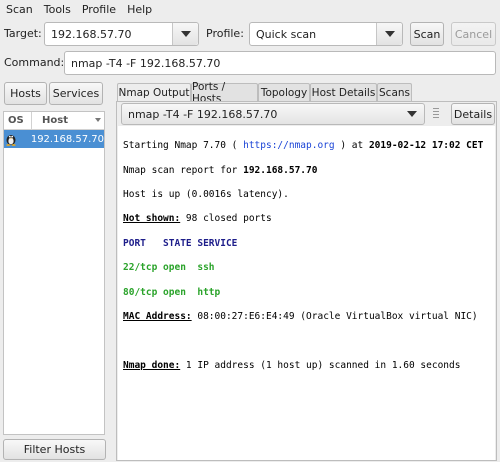 The width and height of the screenshot is (500, 462). What do you see at coordinates (224, 93) in the screenshot?
I see `tab-ports-hosts: Ports / Hosts` at bounding box center [224, 93].